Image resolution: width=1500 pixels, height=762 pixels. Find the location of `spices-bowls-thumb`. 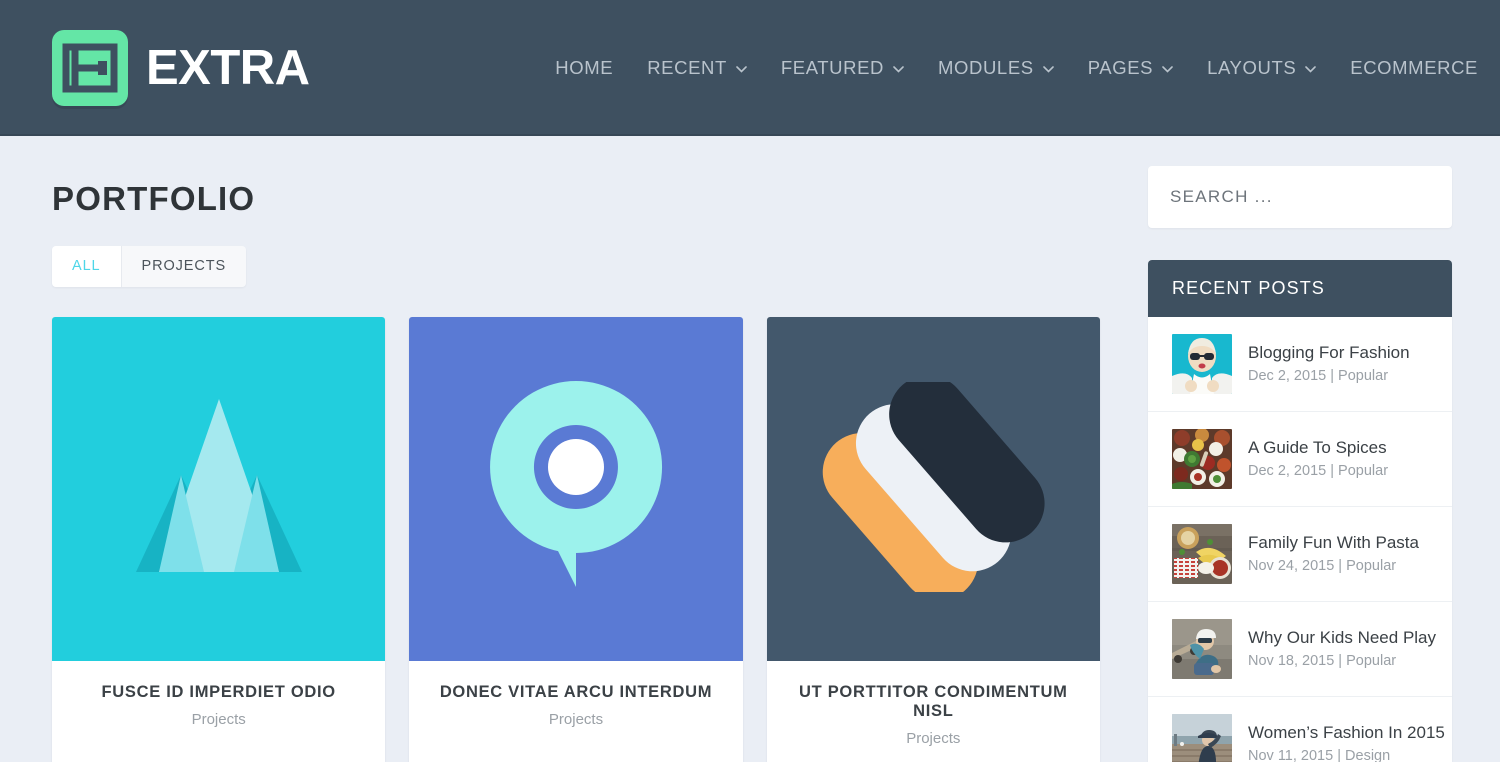

spices-bowls-thumb is located at coordinates (1202, 459).